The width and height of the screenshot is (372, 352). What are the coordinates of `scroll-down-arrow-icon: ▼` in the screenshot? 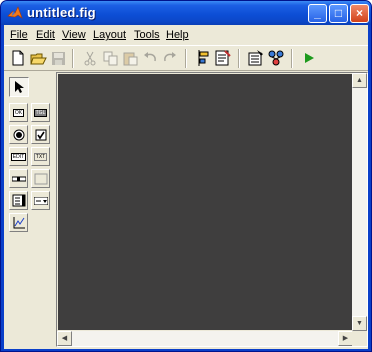 It's located at (359, 323).